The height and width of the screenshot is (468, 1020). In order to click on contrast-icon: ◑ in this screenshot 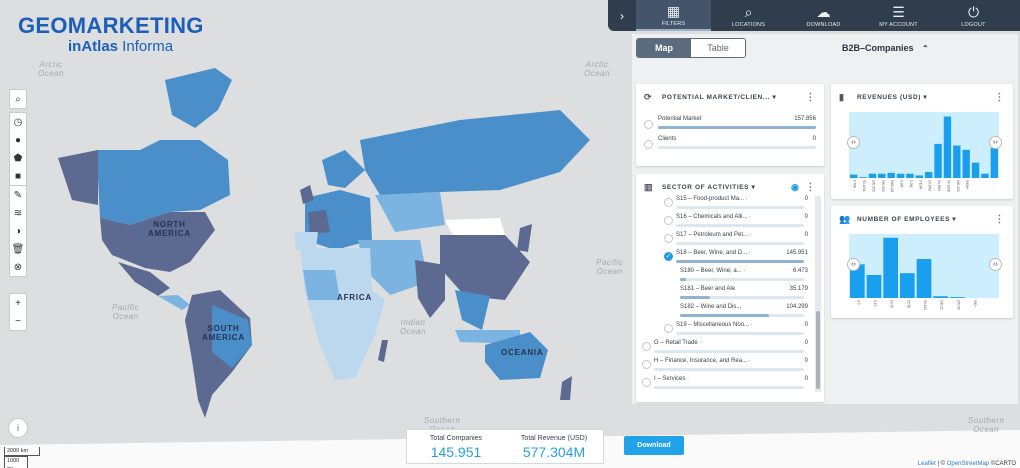, I will do `click(18, 231)`.